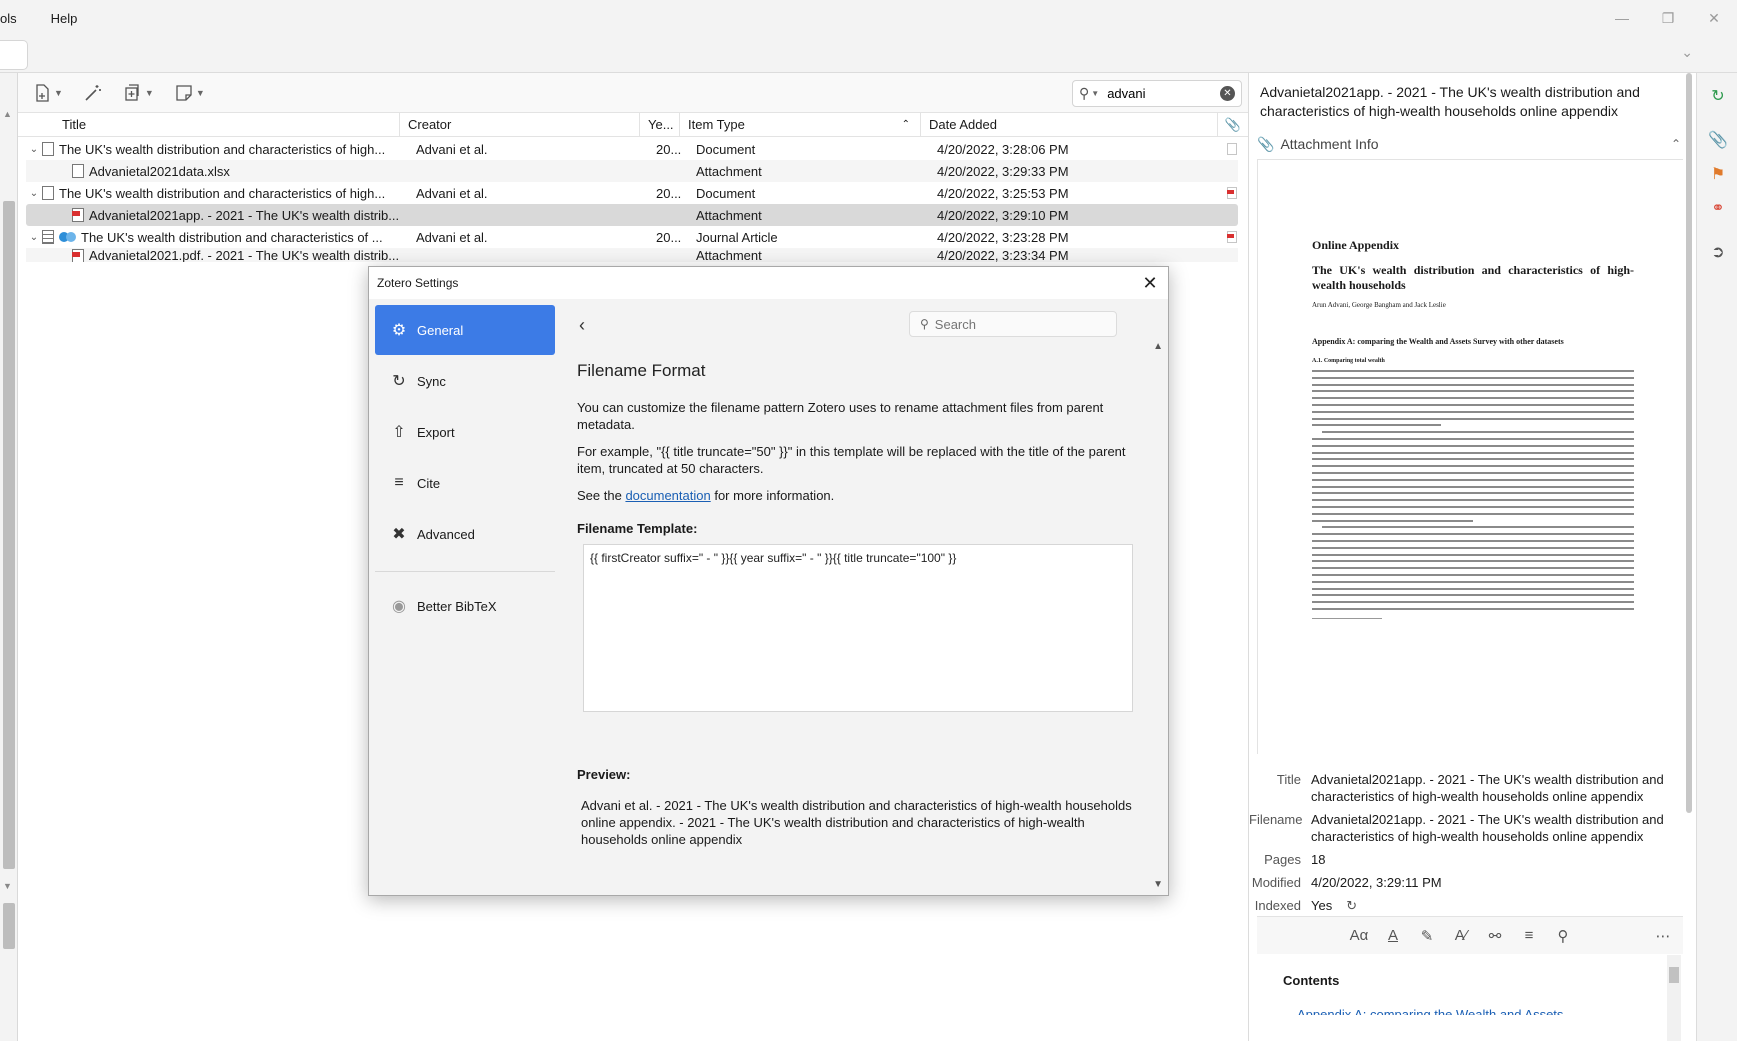 The image size is (1737, 1041). I want to click on add-by-identifier-button, so click(93, 93).